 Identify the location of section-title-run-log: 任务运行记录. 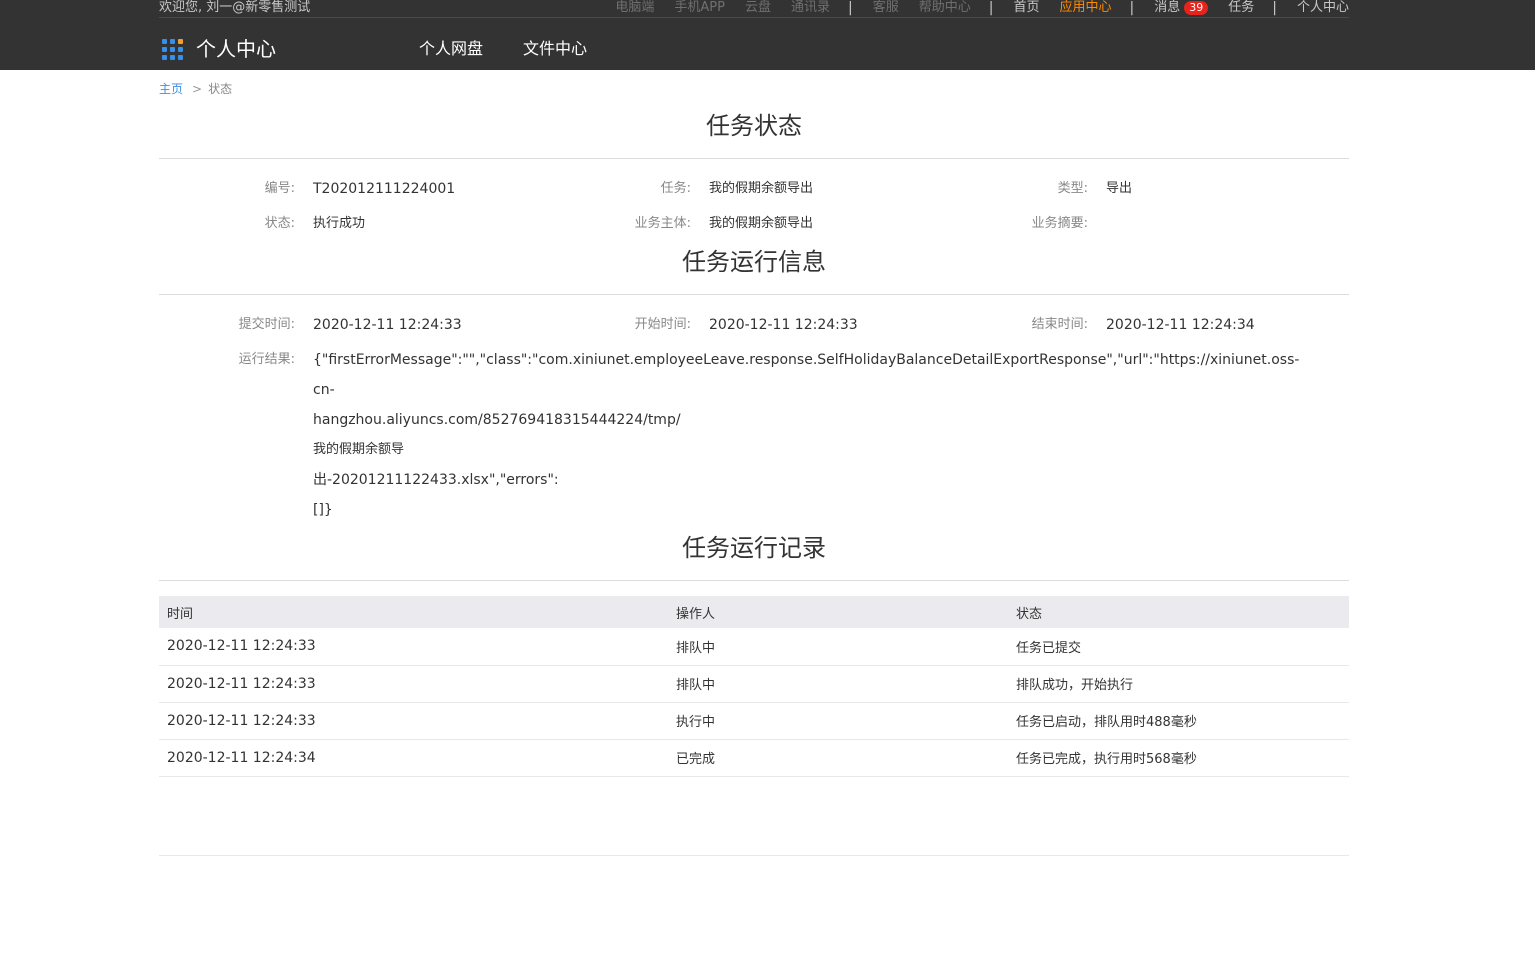
(754, 548).